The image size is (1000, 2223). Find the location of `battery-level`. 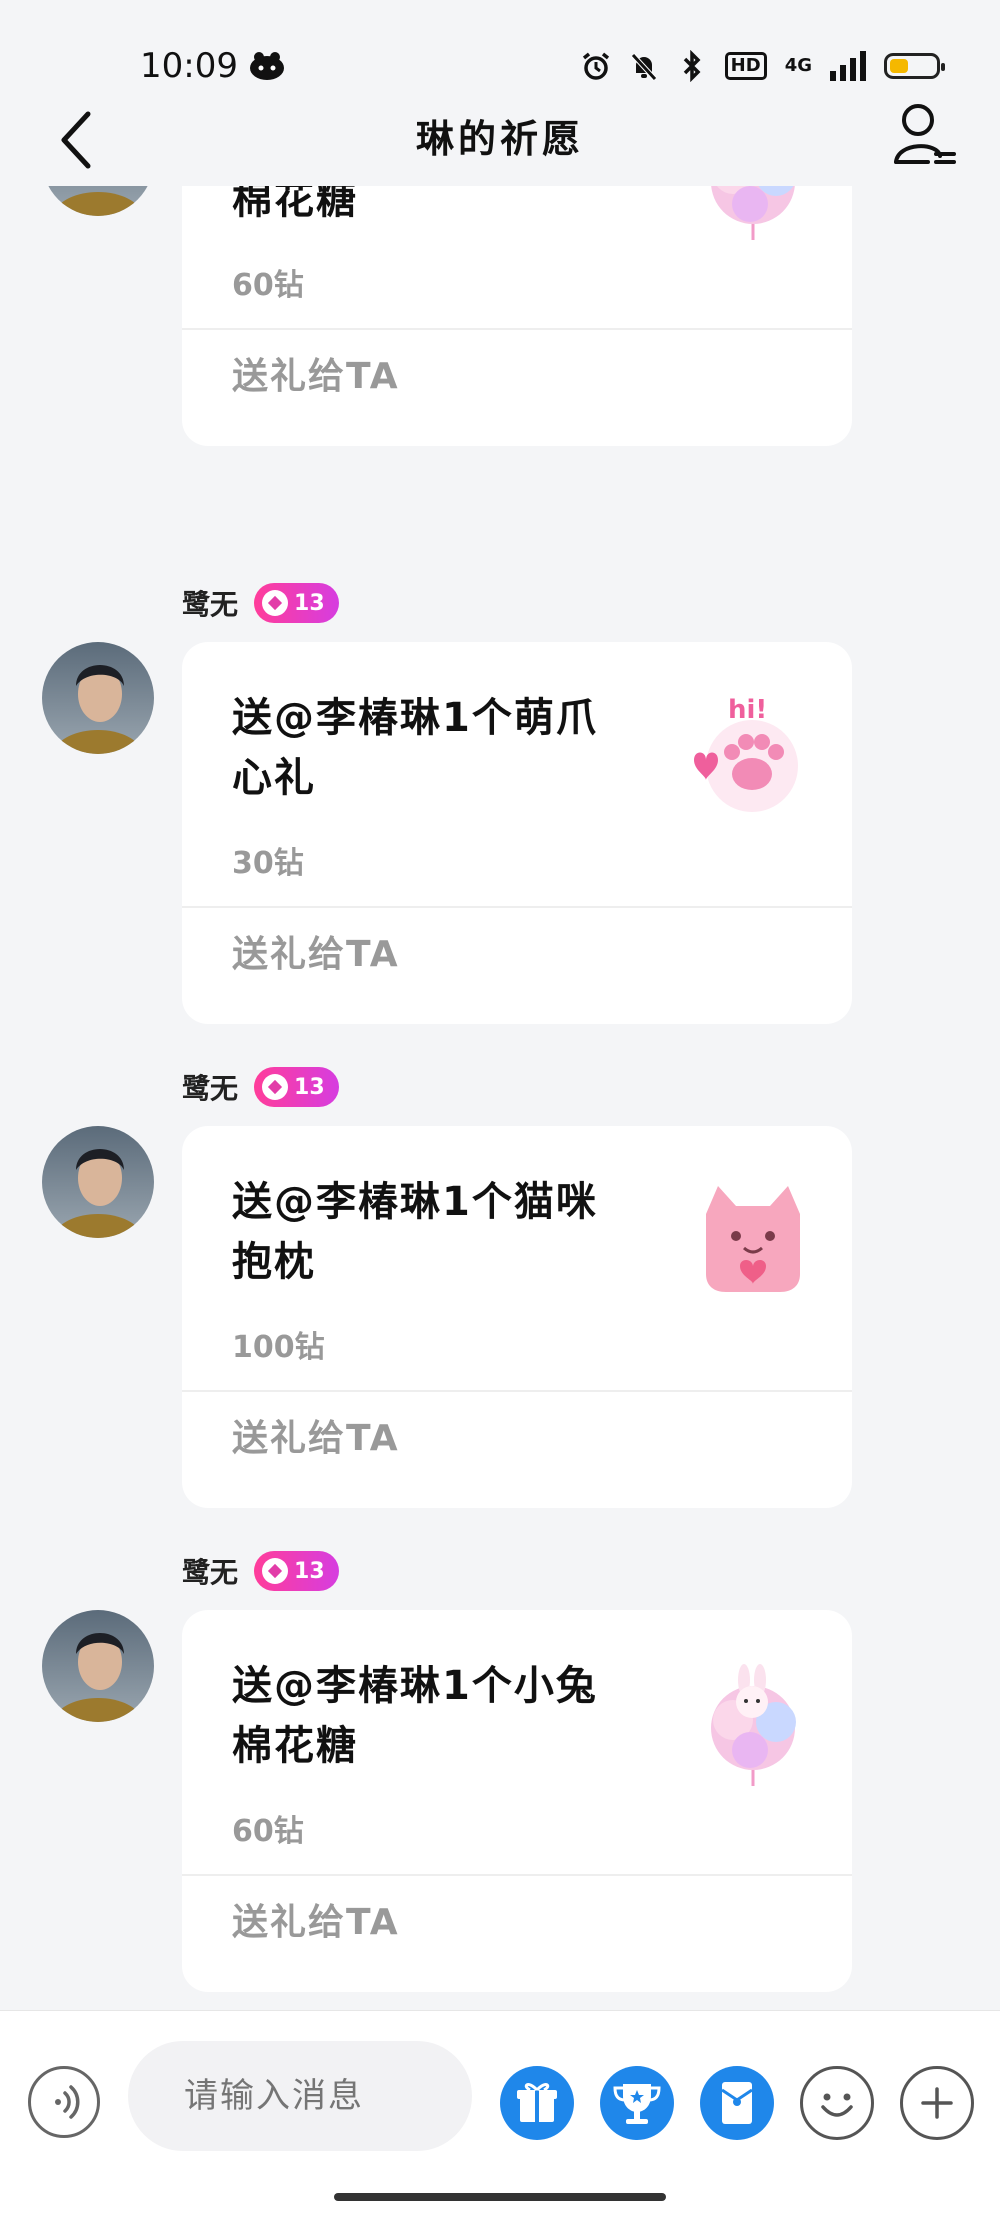

battery-level is located at coordinates (899, 66).